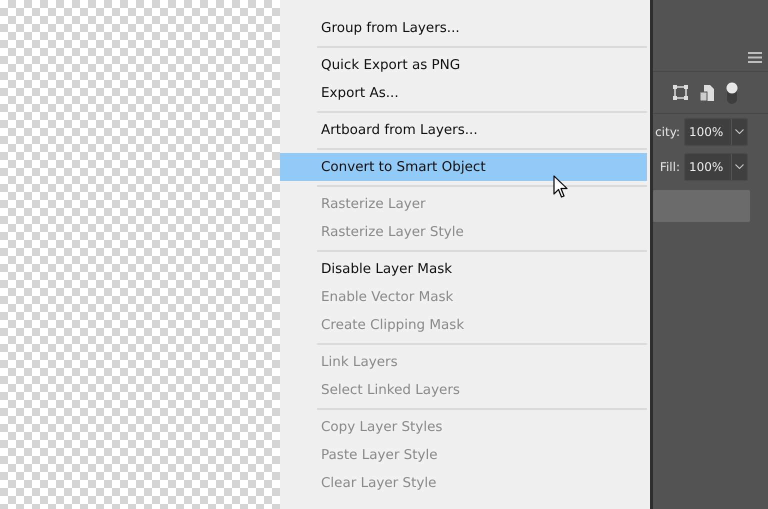  What do you see at coordinates (732, 93) in the screenshot?
I see `toggle-icon` at bounding box center [732, 93].